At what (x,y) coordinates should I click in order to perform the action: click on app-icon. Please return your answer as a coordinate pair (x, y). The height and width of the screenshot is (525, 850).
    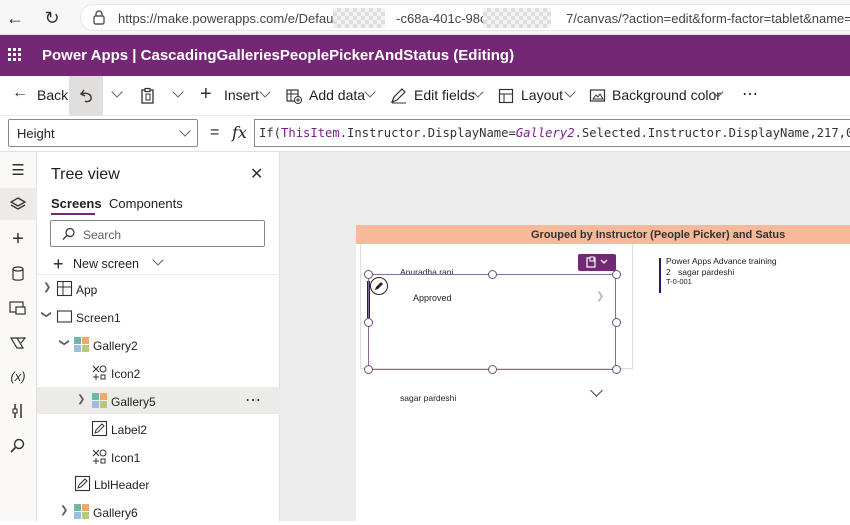
    Looking at the image, I should click on (64, 288).